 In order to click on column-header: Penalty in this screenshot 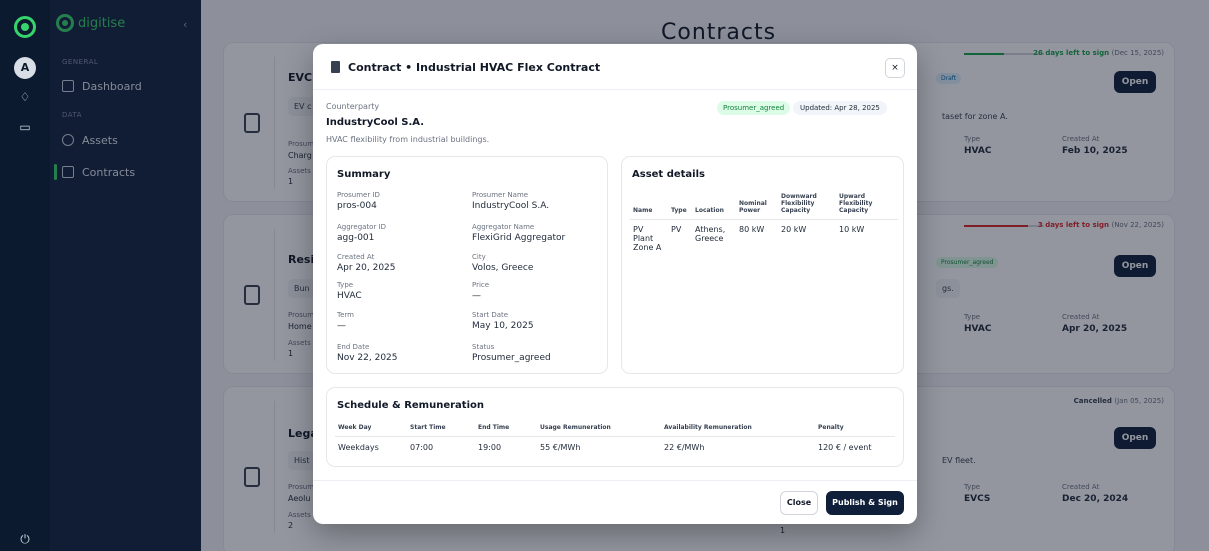, I will do `click(855, 429)`.